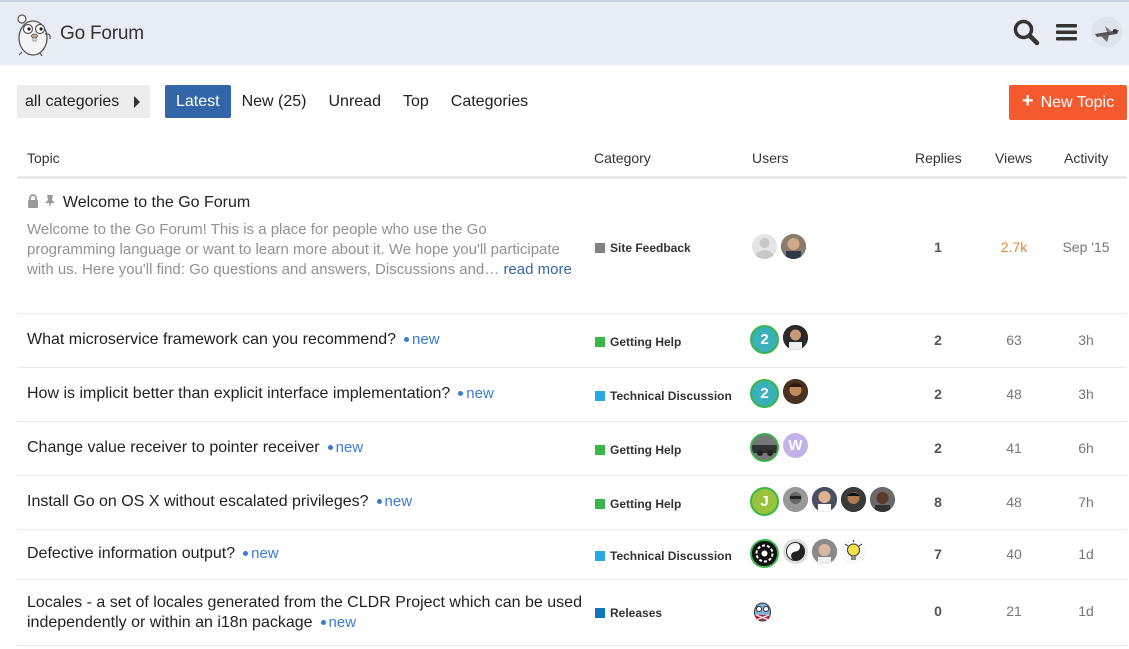 Image resolution: width=1129 pixels, height=649 pixels. I want to click on tab-latest: Latest, so click(198, 101).